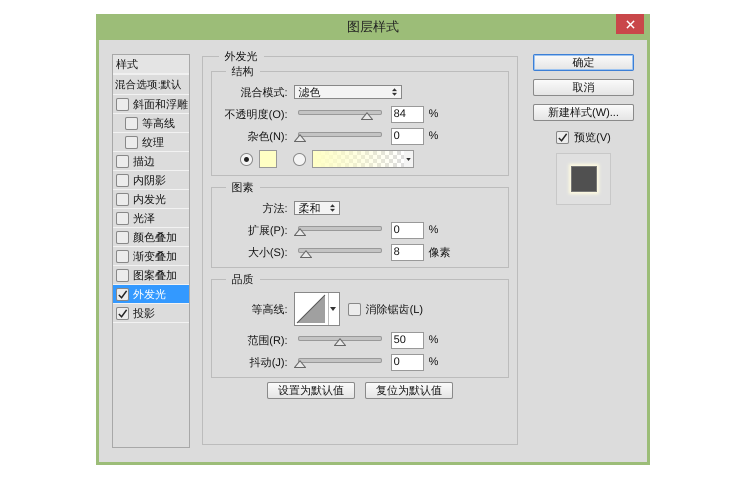 The width and height of the screenshot is (750, 477). I want to click on action-button: 确定, so click(583, 62).